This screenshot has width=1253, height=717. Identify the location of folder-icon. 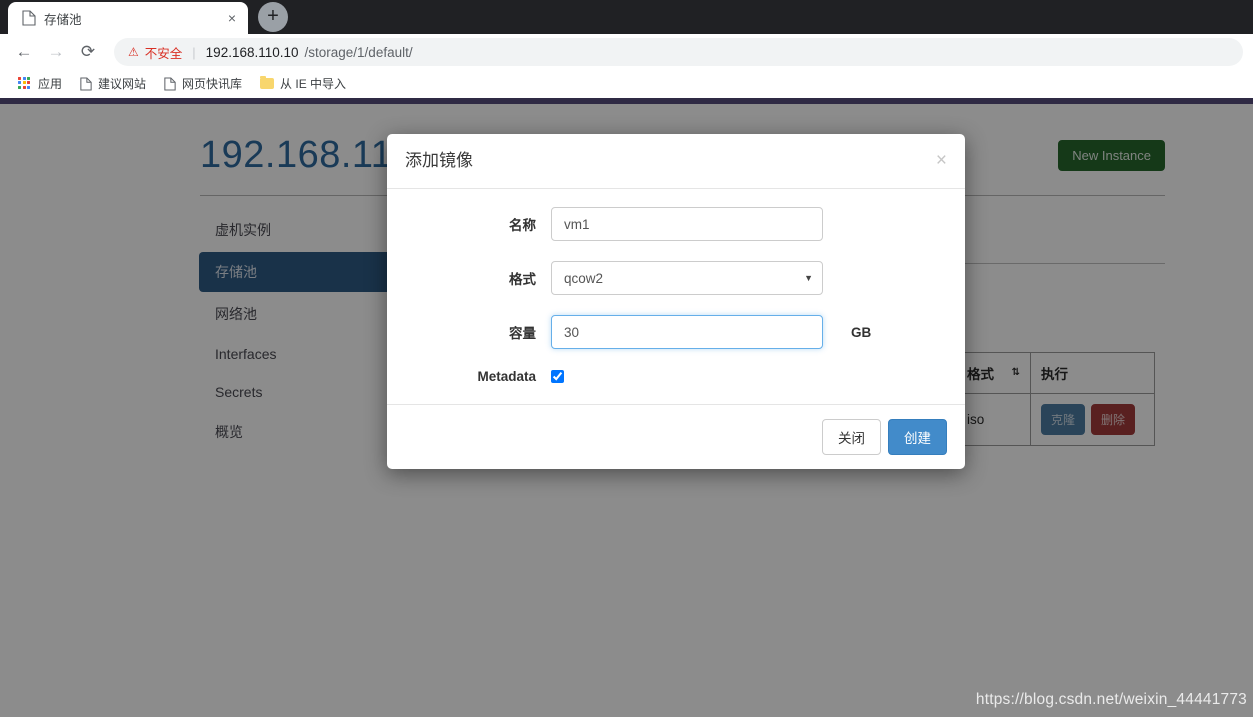
(267, 82).